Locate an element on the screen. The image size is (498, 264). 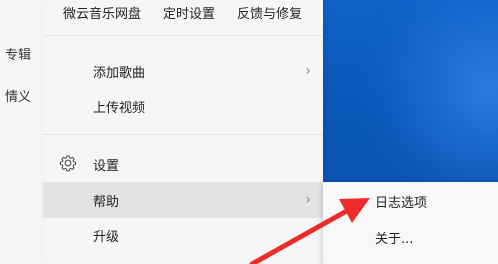
menu-top-row: 微云音乐网盘 定时设置 反馈与修复 is located at coordinates (183, 18).